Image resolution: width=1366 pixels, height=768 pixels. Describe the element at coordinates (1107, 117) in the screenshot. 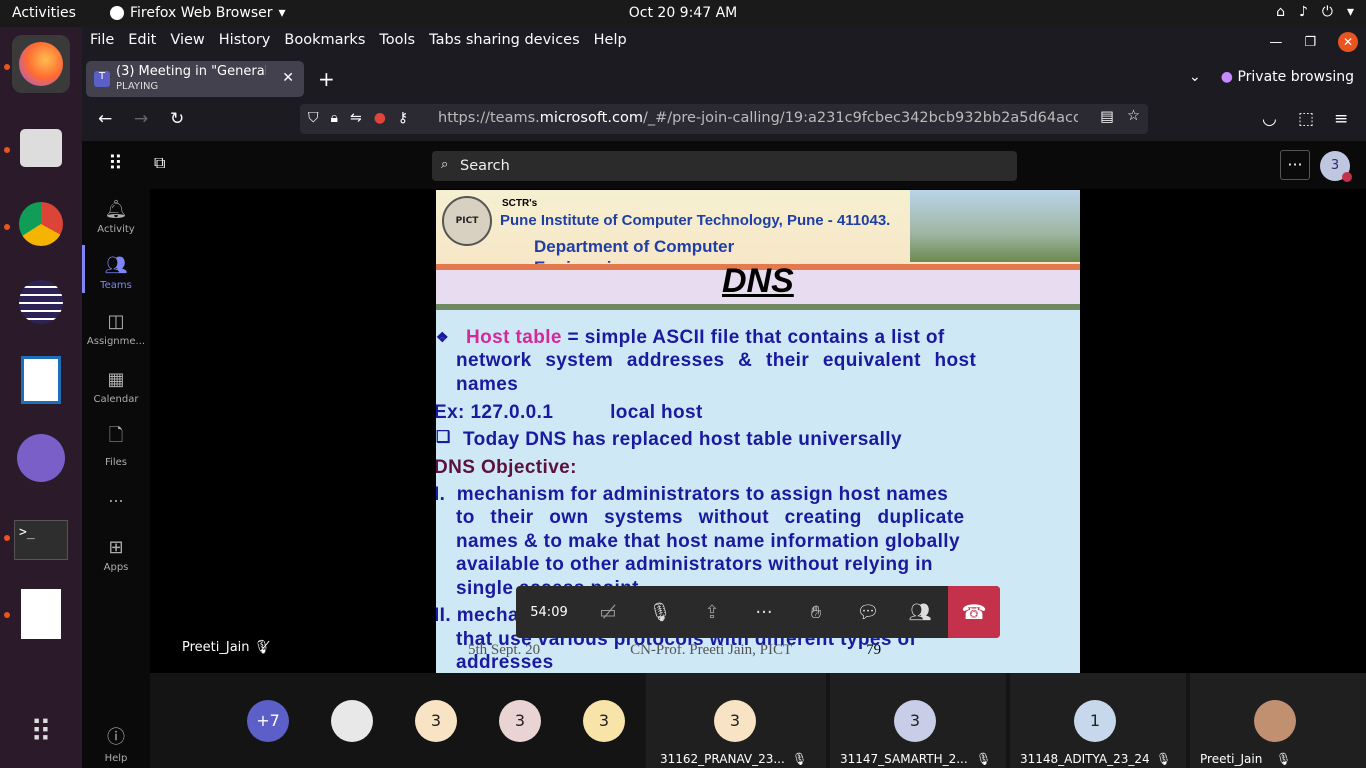

I see `reader-view-icon: ▤` at that location.